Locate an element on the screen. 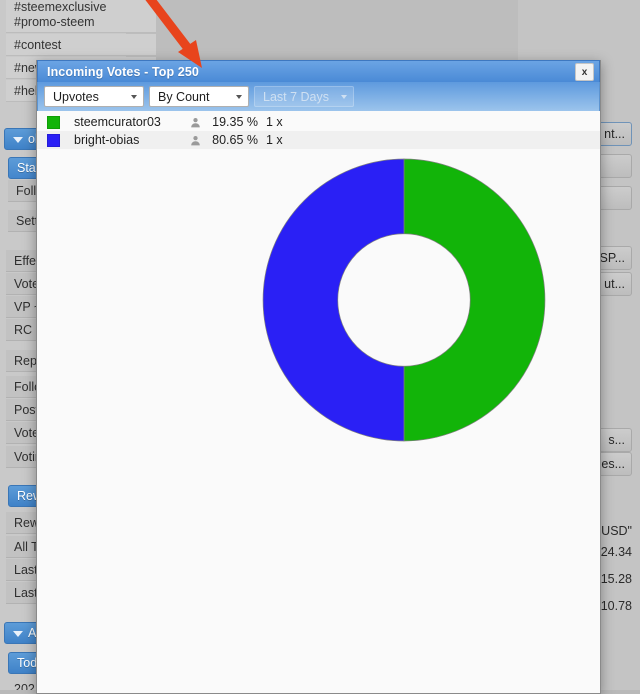 Image resolution: width=640 pixels, height=694 pixels. tag-item-2: #contest is located at coordinates (81, 45).